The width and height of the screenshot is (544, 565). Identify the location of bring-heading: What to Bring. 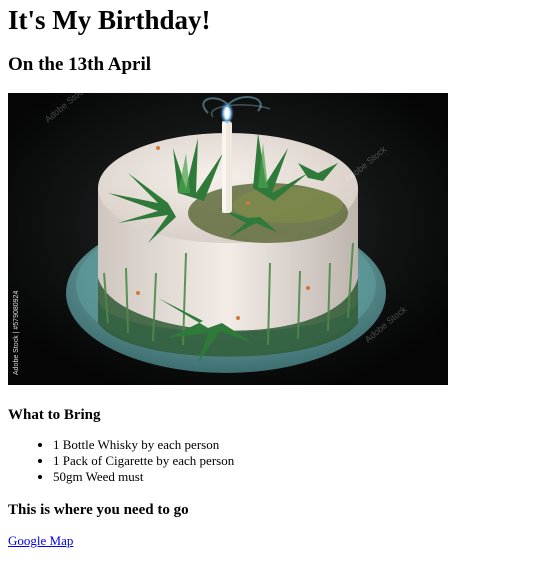
(54, 415).